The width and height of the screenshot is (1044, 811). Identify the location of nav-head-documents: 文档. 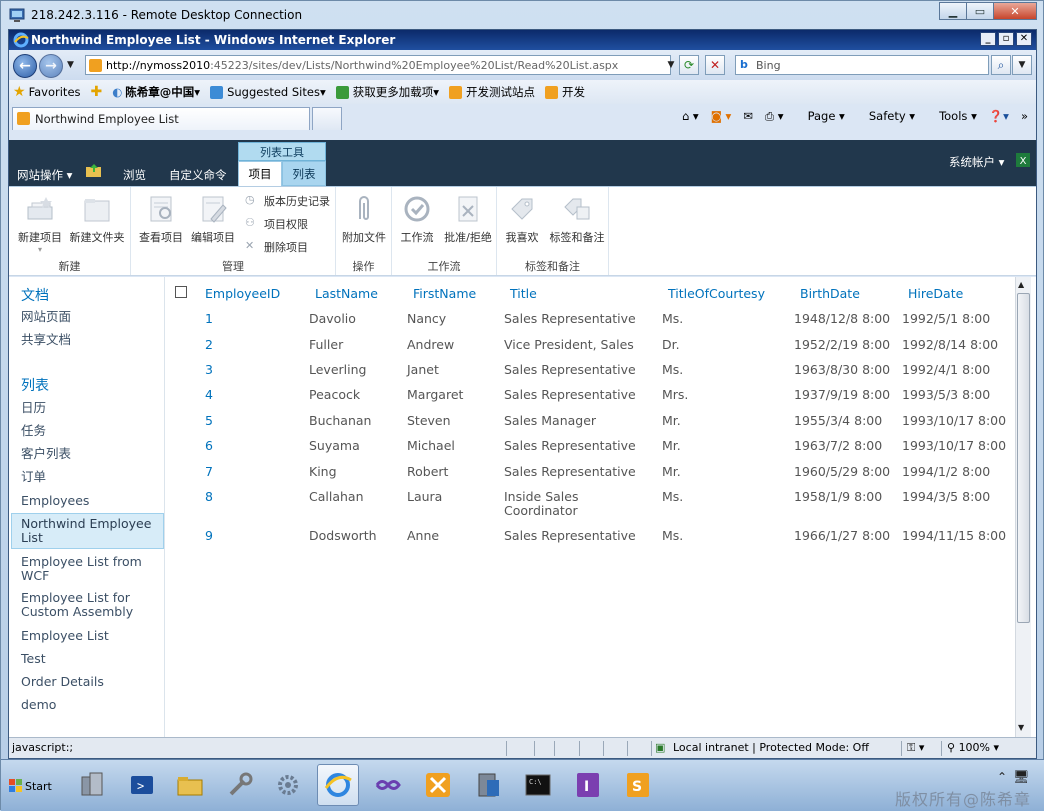
(35, 295).